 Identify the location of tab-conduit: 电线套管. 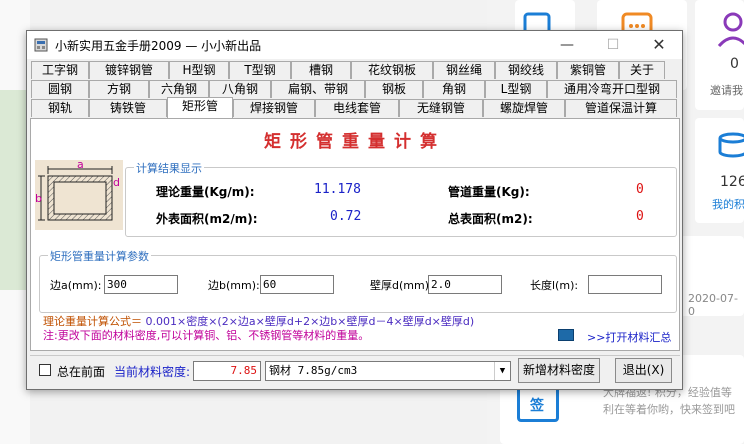
(357, 108).